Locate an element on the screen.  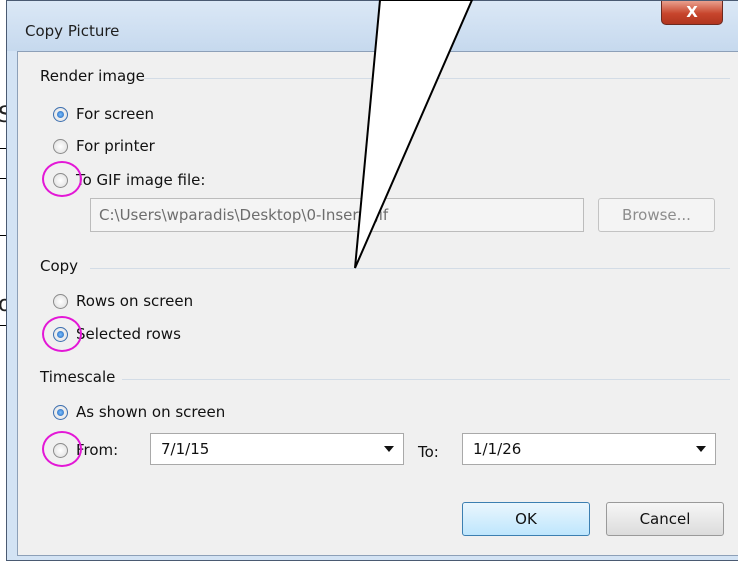
radio-label: Selected rows is located at coordinates (128, 334).